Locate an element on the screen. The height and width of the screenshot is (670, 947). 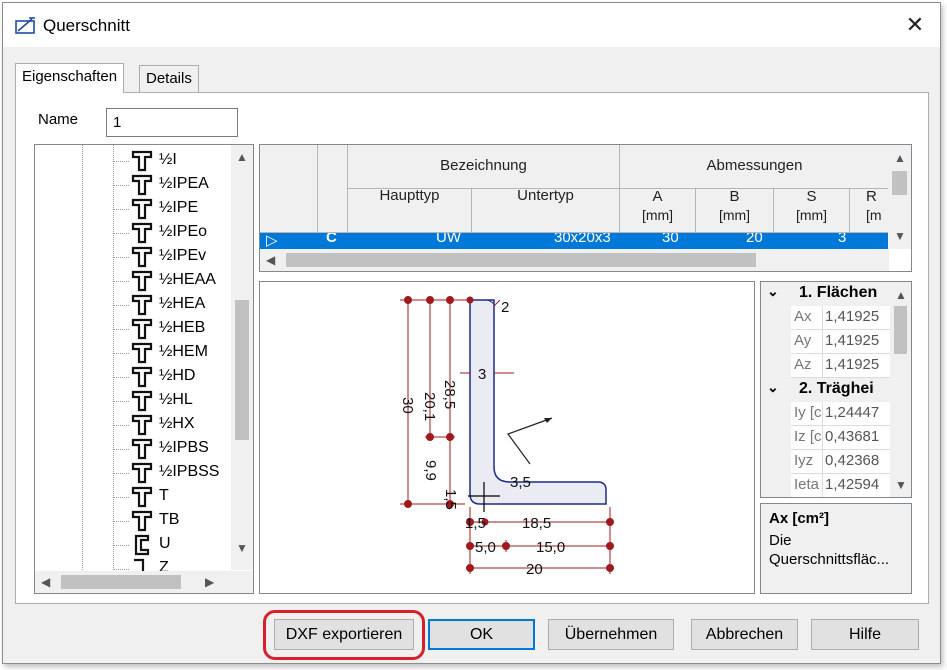
tree-guide-line is located at coordinates (82, 357).